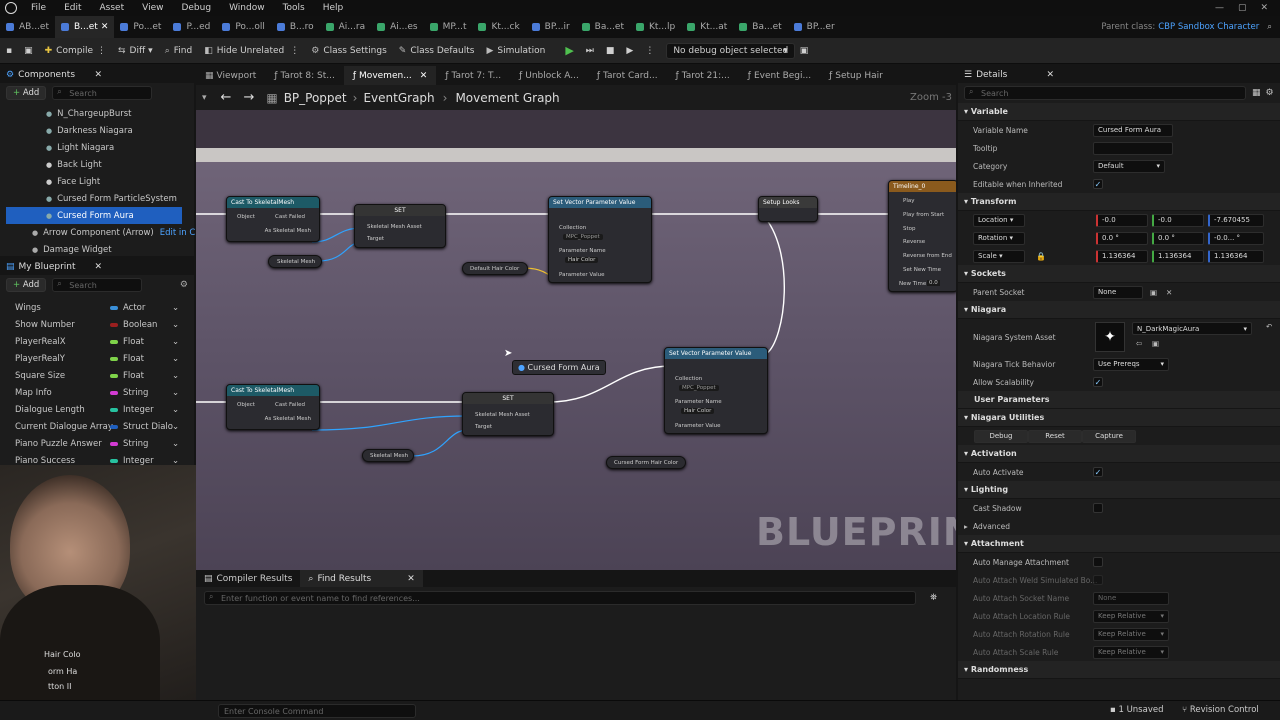 This screenshot has height=720, width=1280. Describe the element at coordinates (1208, 27) in the screenshot. I see `parent-class-link: CBP Sandbox Character` at that location.